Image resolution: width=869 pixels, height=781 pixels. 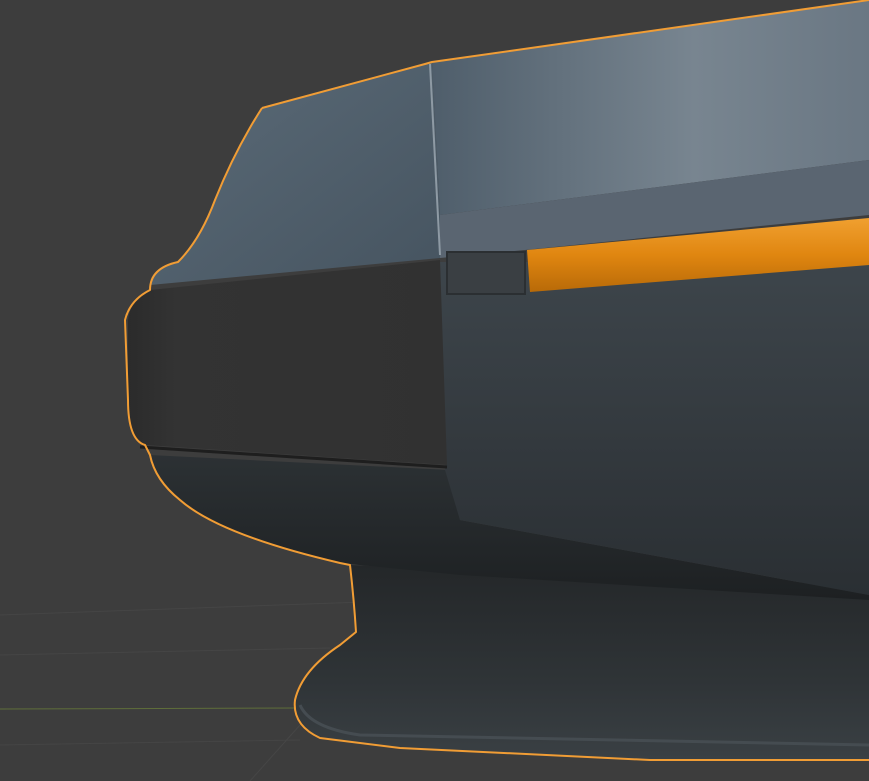 I want to click on object-front-bumper, so click(x=287, y=362).